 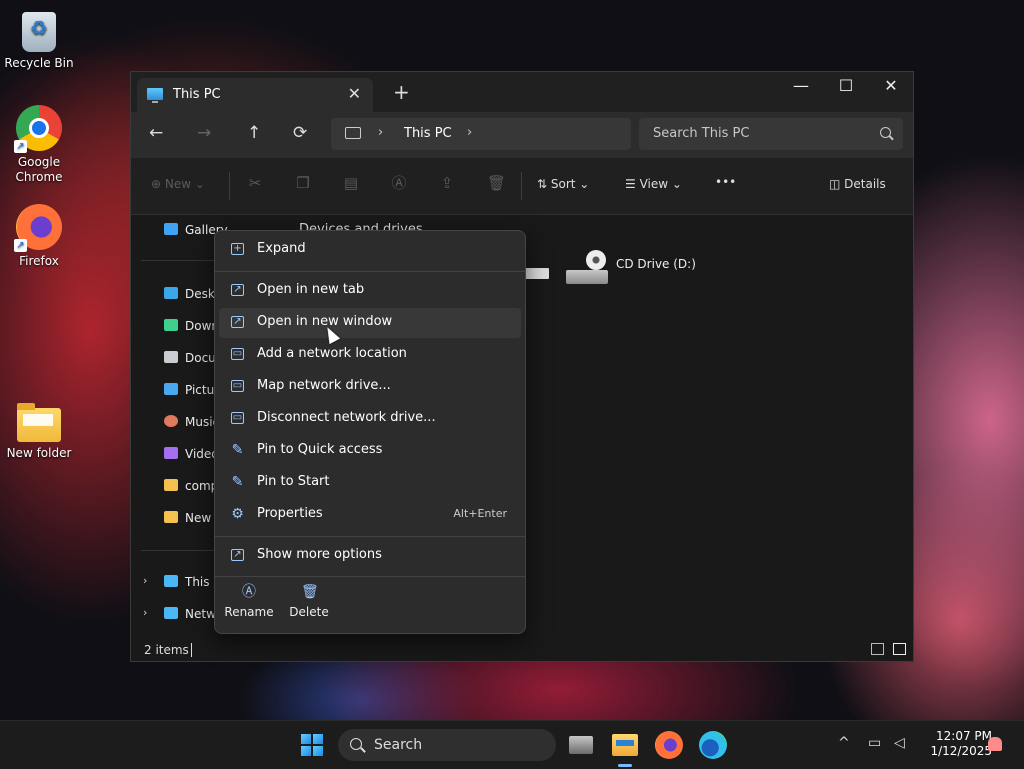 What do you see at coordinates (899, 649) in the screenshot?
I see `large-icons-view-icon` at bounding box center [899, 649].